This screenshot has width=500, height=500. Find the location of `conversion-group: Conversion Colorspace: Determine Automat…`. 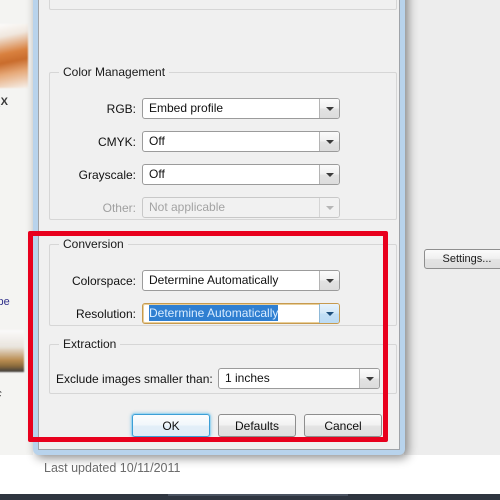

conversion-group: Conversion Colorspace: Determine Automat… is located at coordinates (223, 281).